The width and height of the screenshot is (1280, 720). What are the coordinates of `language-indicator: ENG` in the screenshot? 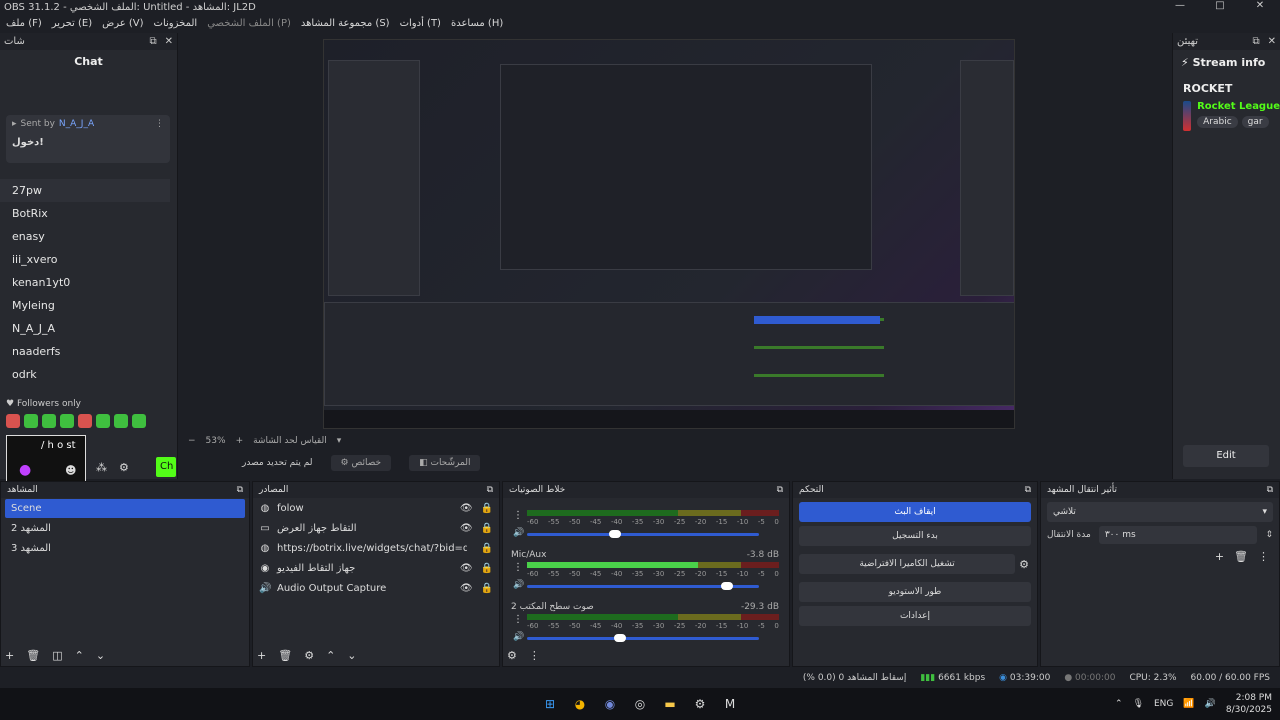 It's located at (1163, 704).